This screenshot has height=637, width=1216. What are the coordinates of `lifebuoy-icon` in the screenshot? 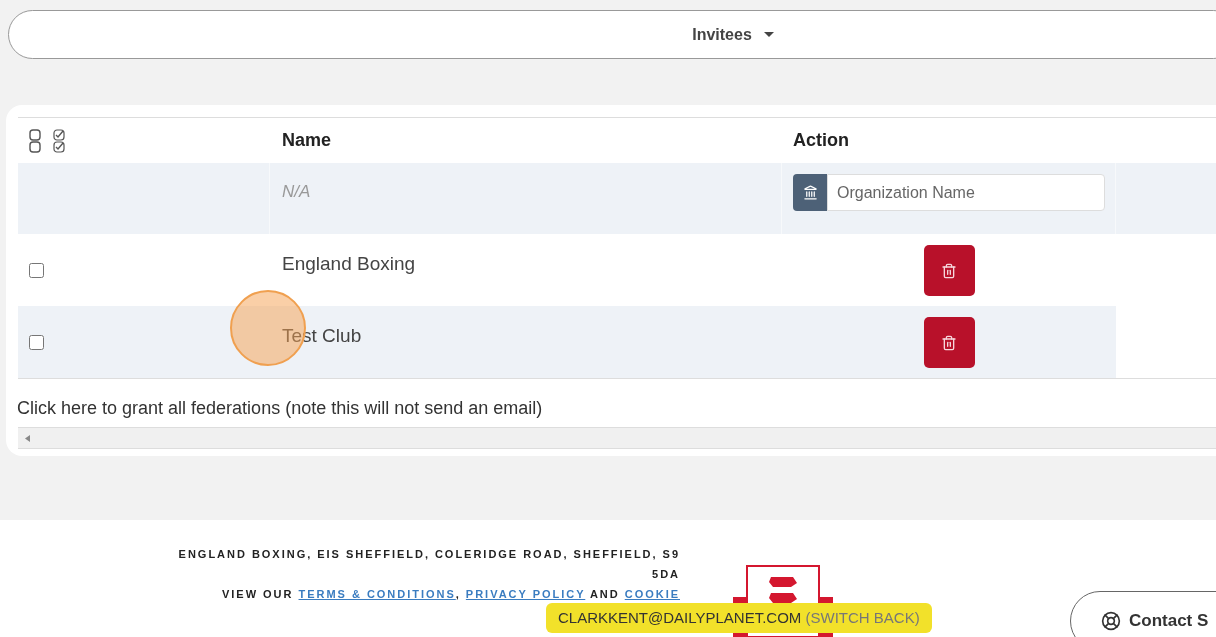 It's located at (1111, 621).